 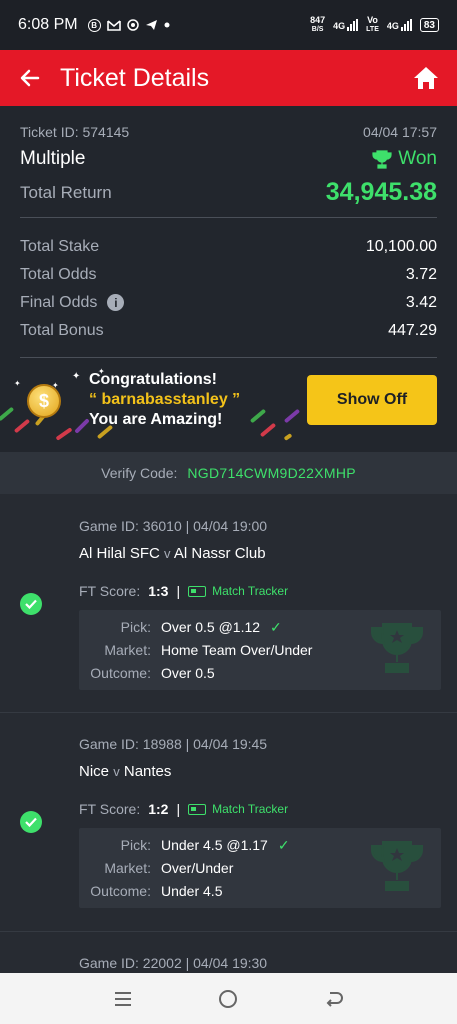 I want to click on network-type-1: 4G, so click(x=339, y=26).